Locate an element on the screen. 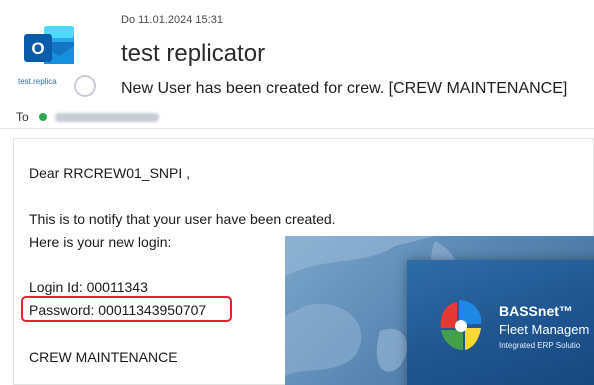 The width and height of the screenshot is (594, 385). avatar-label: test.replica is located at coordinates (37, 81).